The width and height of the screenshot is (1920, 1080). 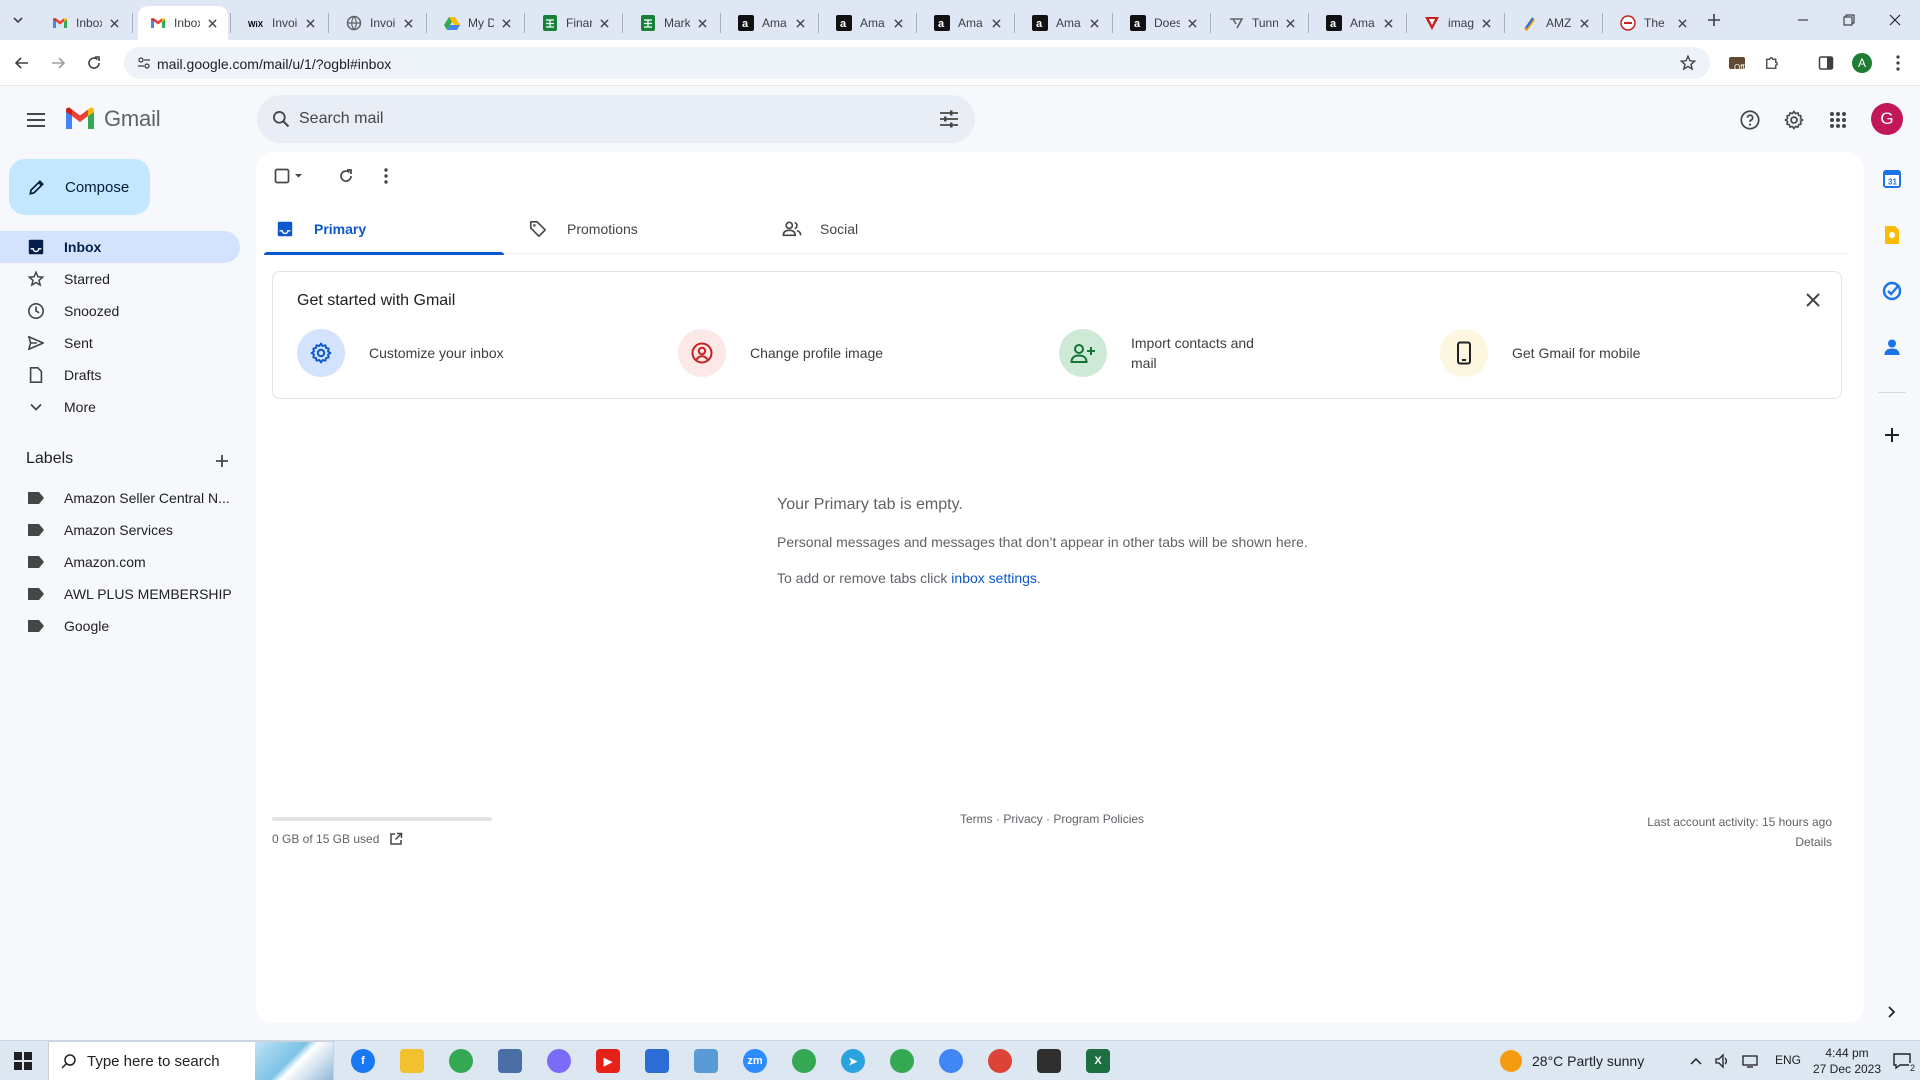 I want to click on search-input, so click(x=589, y=119).